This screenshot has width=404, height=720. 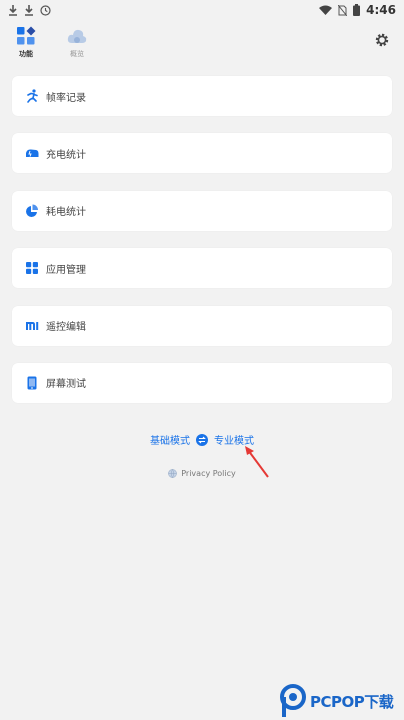 I want to click on running-man-icon, so click(x=32, y=96).